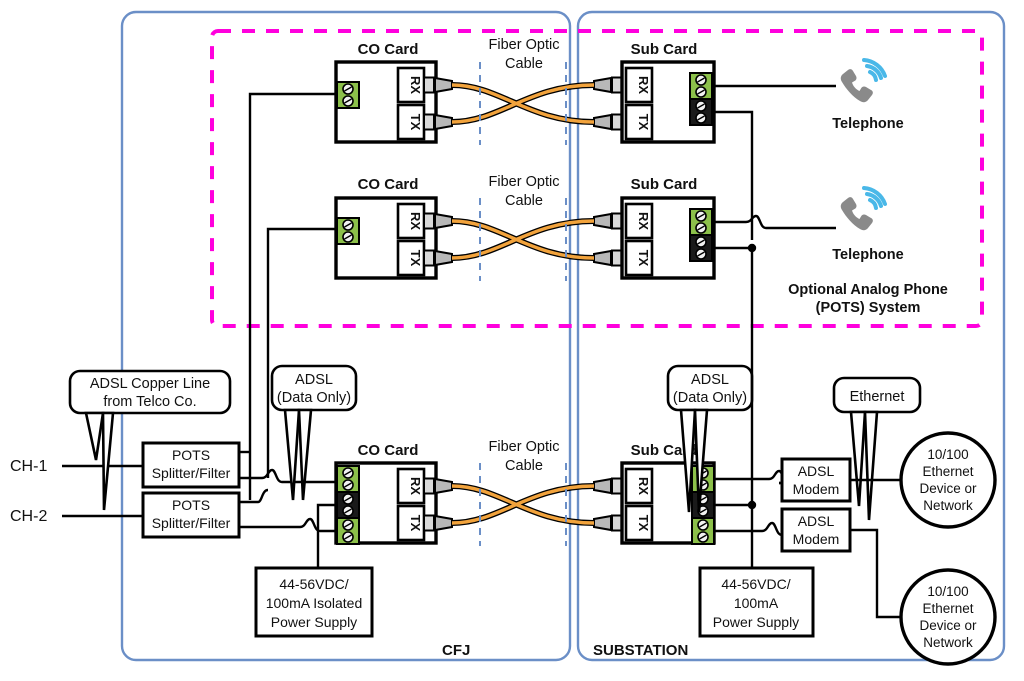 This screenshot has width=1024, height=681. I want to click on fiber-link-bottom, so click(523, 504).